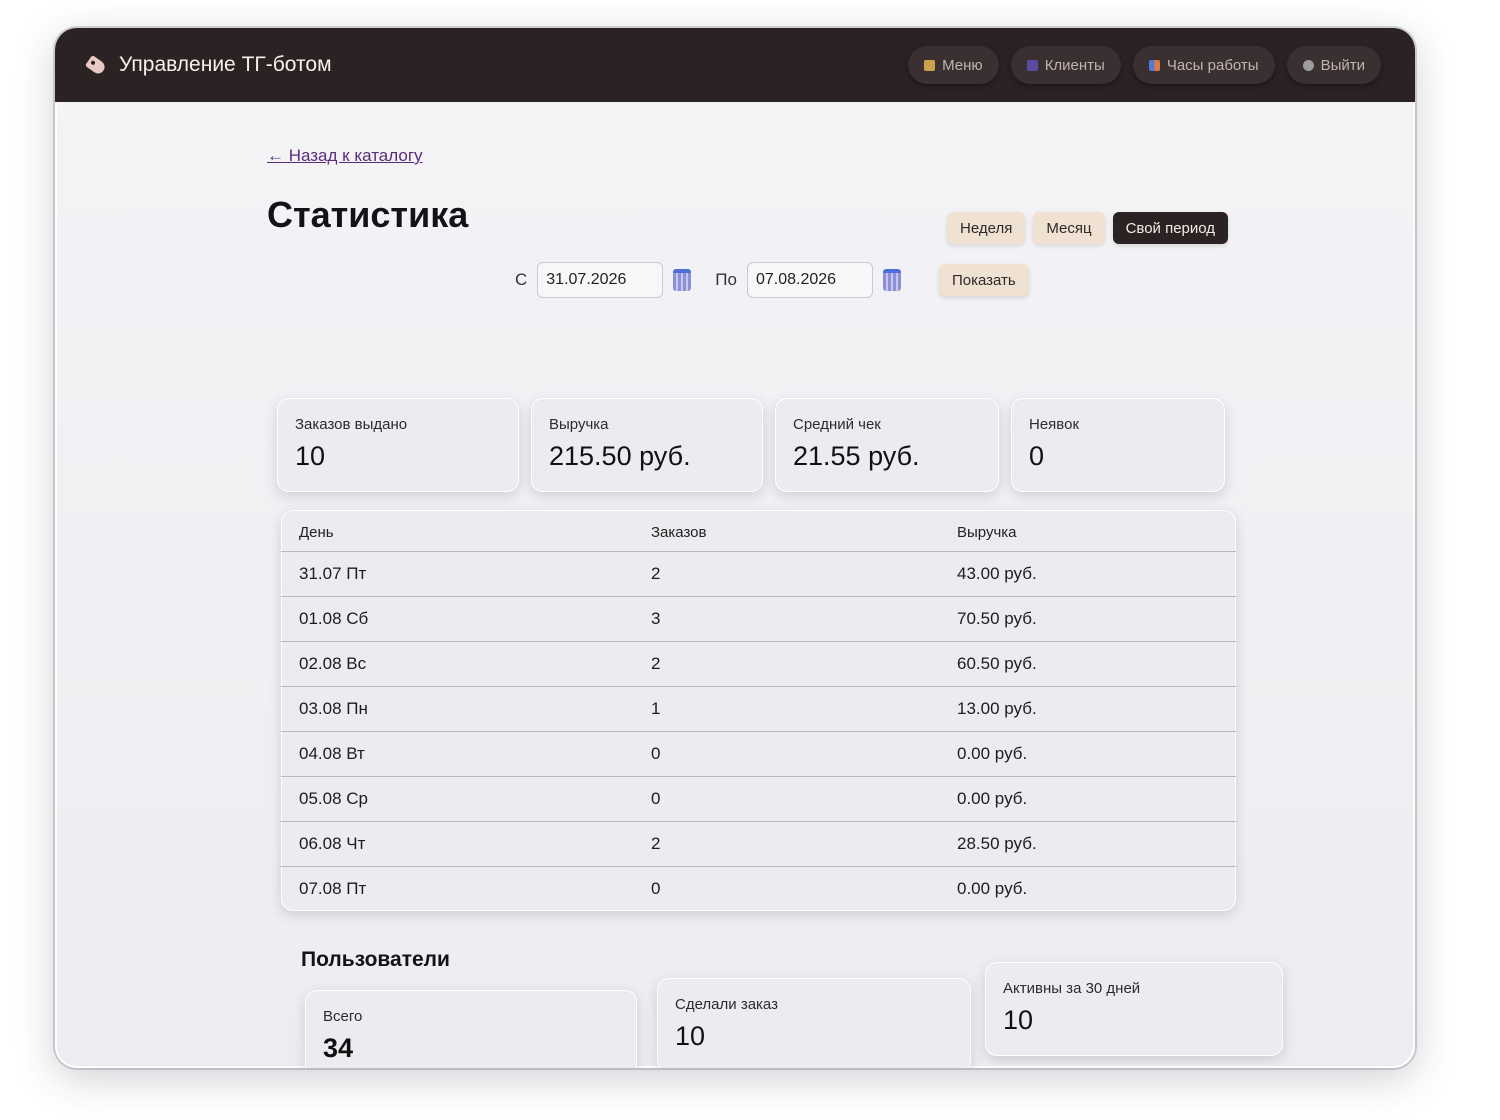 This screenshot has height=1120, width=1500. What do you see at coordinates (1212, 65) in the screenshot?
I see `nav-hours-label: Часы работы` at bounding box center [1212, 65].